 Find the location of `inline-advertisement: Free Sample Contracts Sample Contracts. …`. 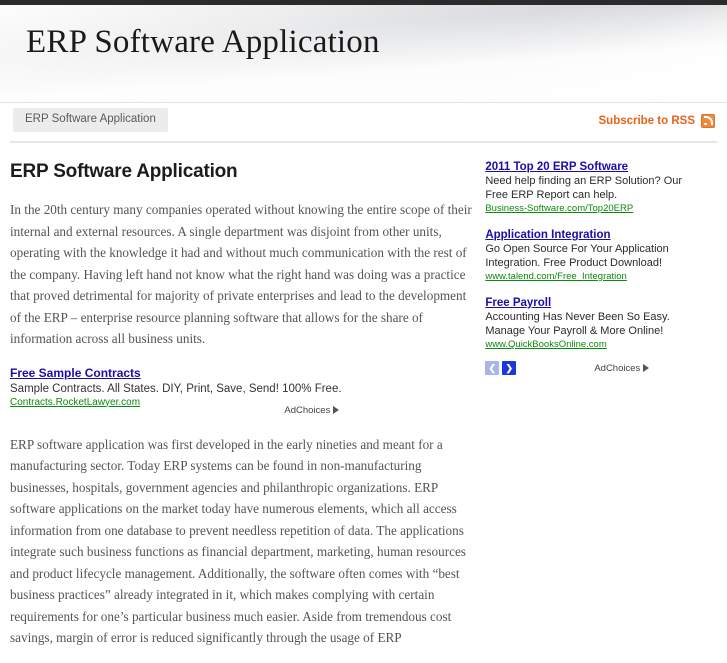

inline-advertisement: Free Sample Contracts Sample Contracts. … is located at coordinates (244, 390).